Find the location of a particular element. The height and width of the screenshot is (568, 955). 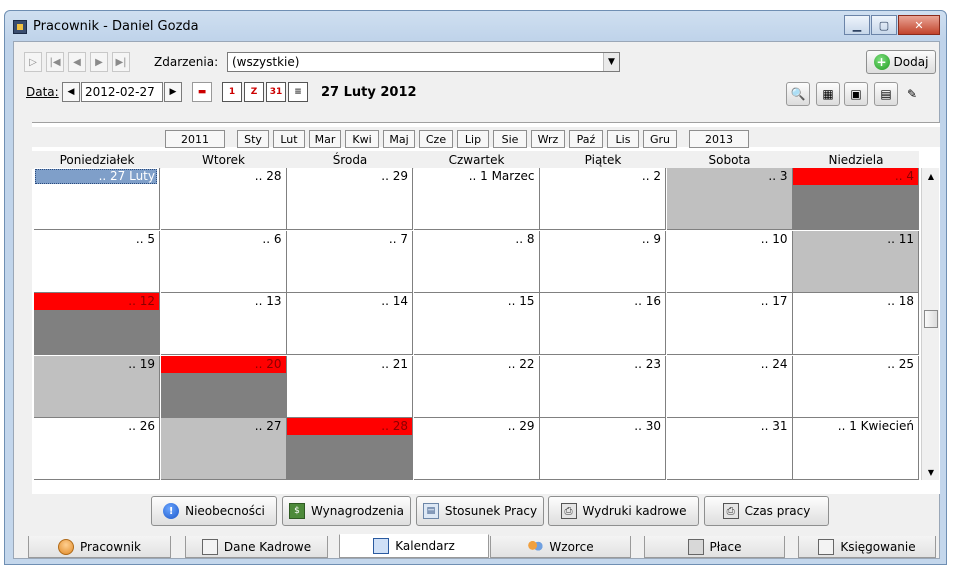

date-input: 2012-02-27 is located at coordinates (122, 92).